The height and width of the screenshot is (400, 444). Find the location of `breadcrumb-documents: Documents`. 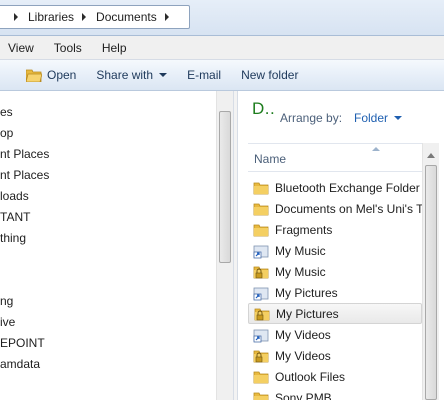

breadcrumb-documents: Documents is located at coordinates (126, 17).